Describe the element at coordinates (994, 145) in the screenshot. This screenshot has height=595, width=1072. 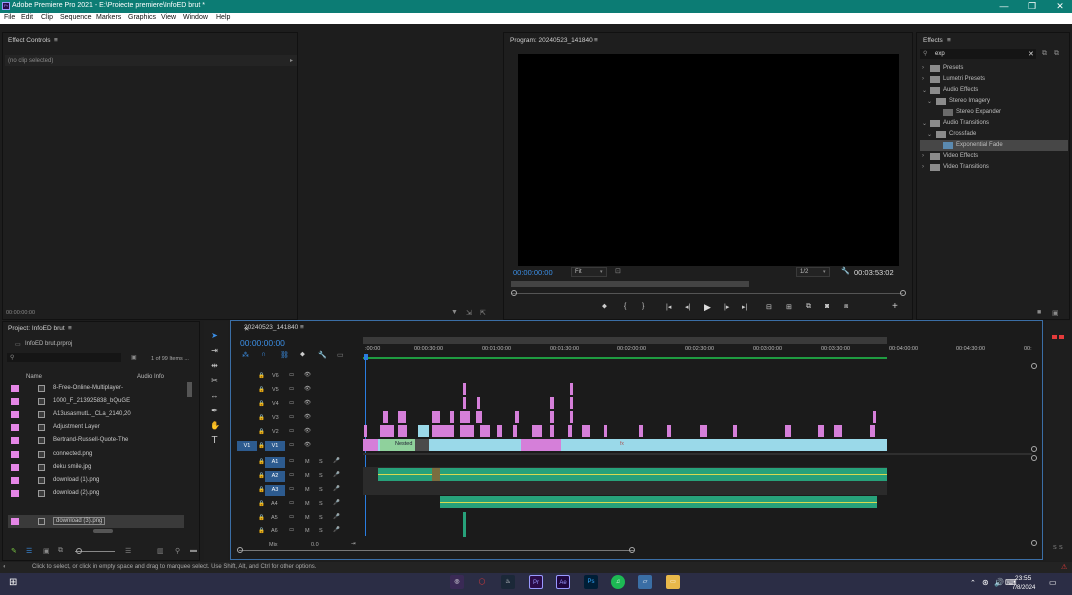
I see `effects-tree-item-selected: Exponential Fade` at that location.